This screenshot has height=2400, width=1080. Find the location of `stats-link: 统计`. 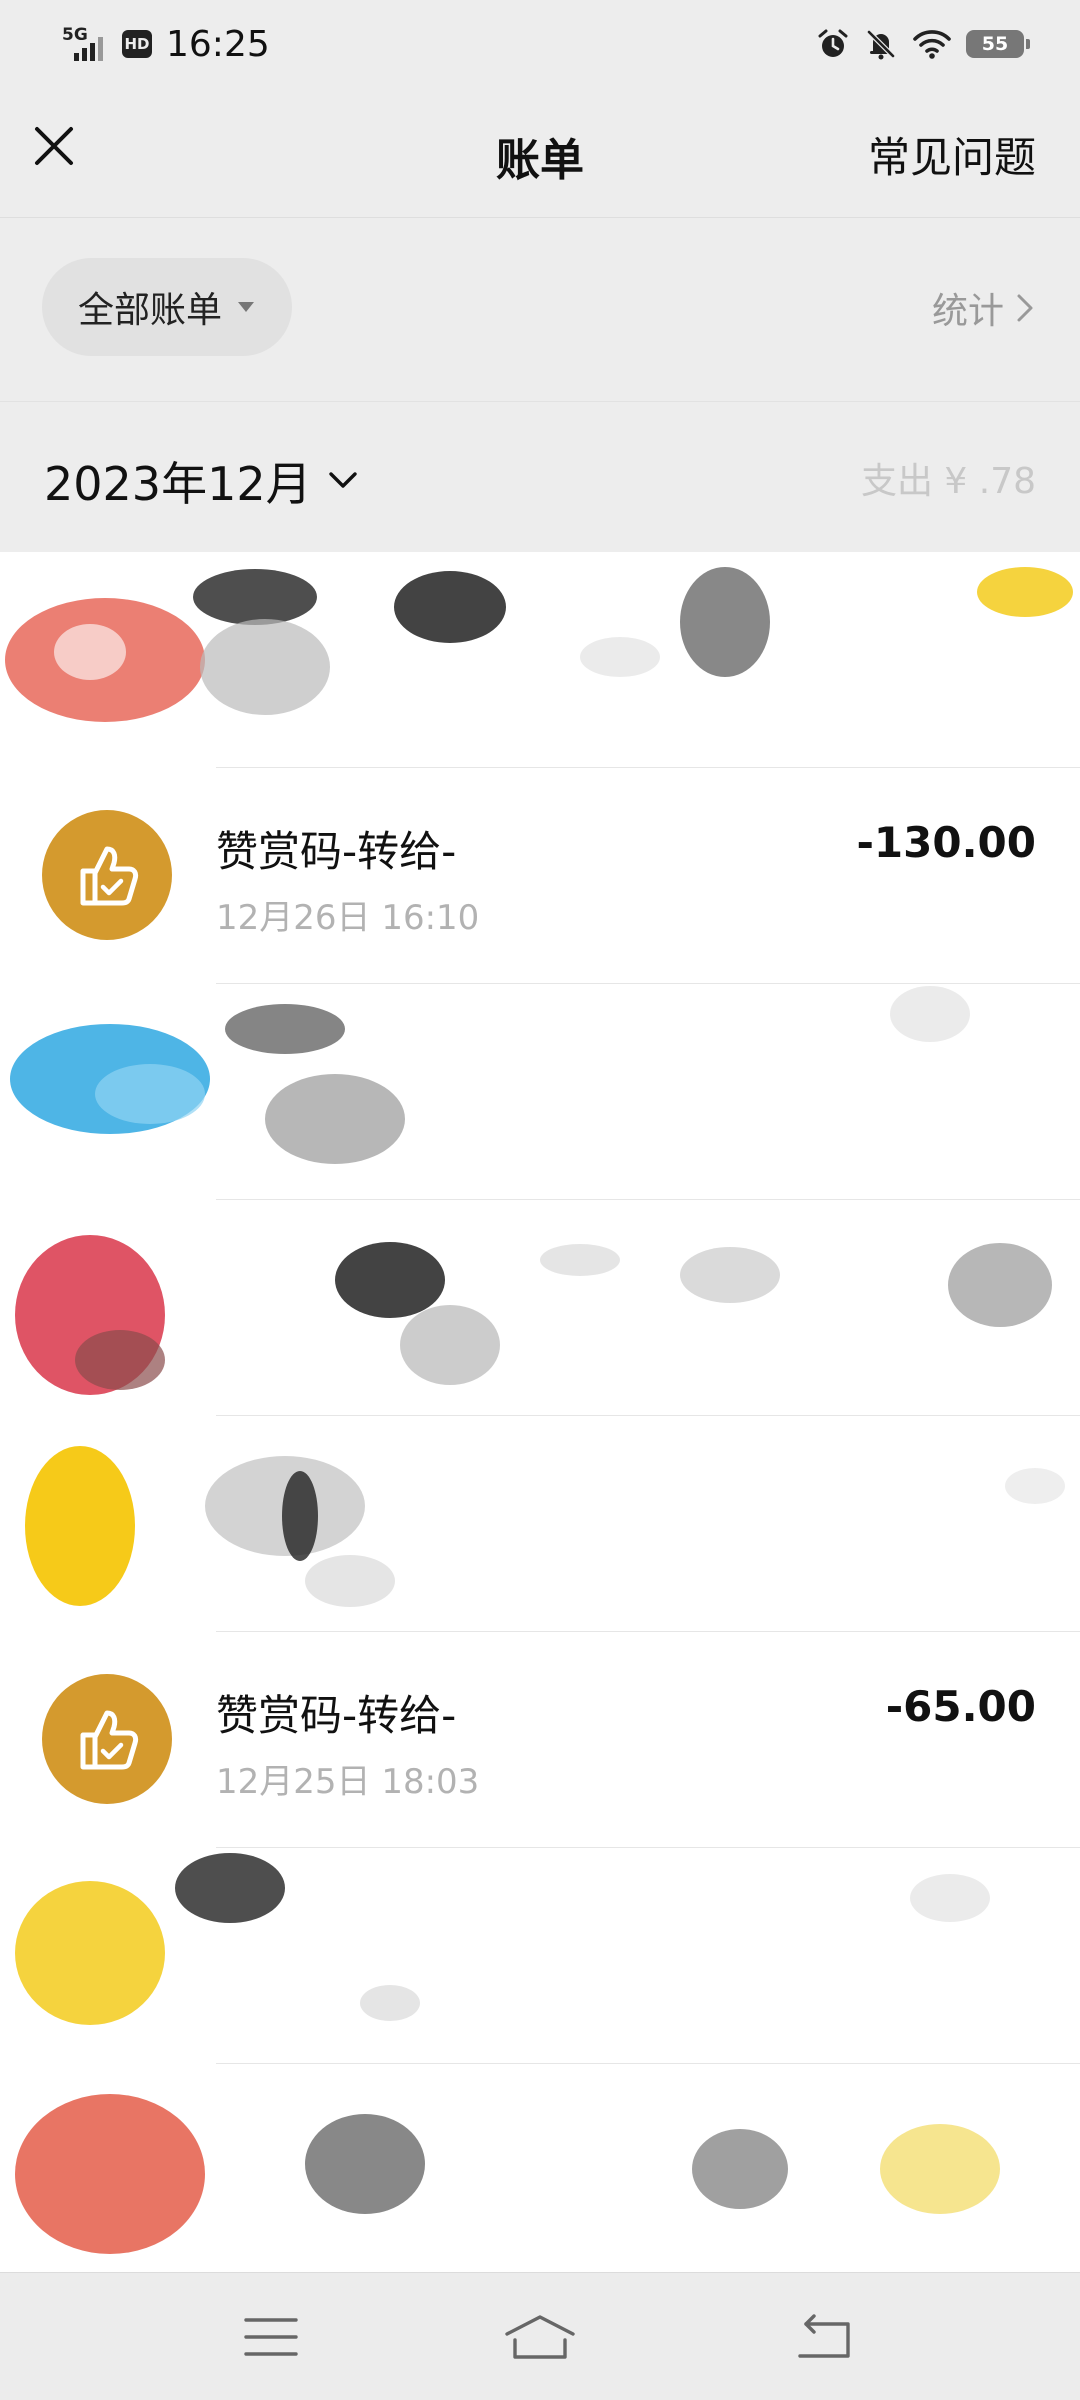

stats-link: 统计 is located at coordinates (983, 308).